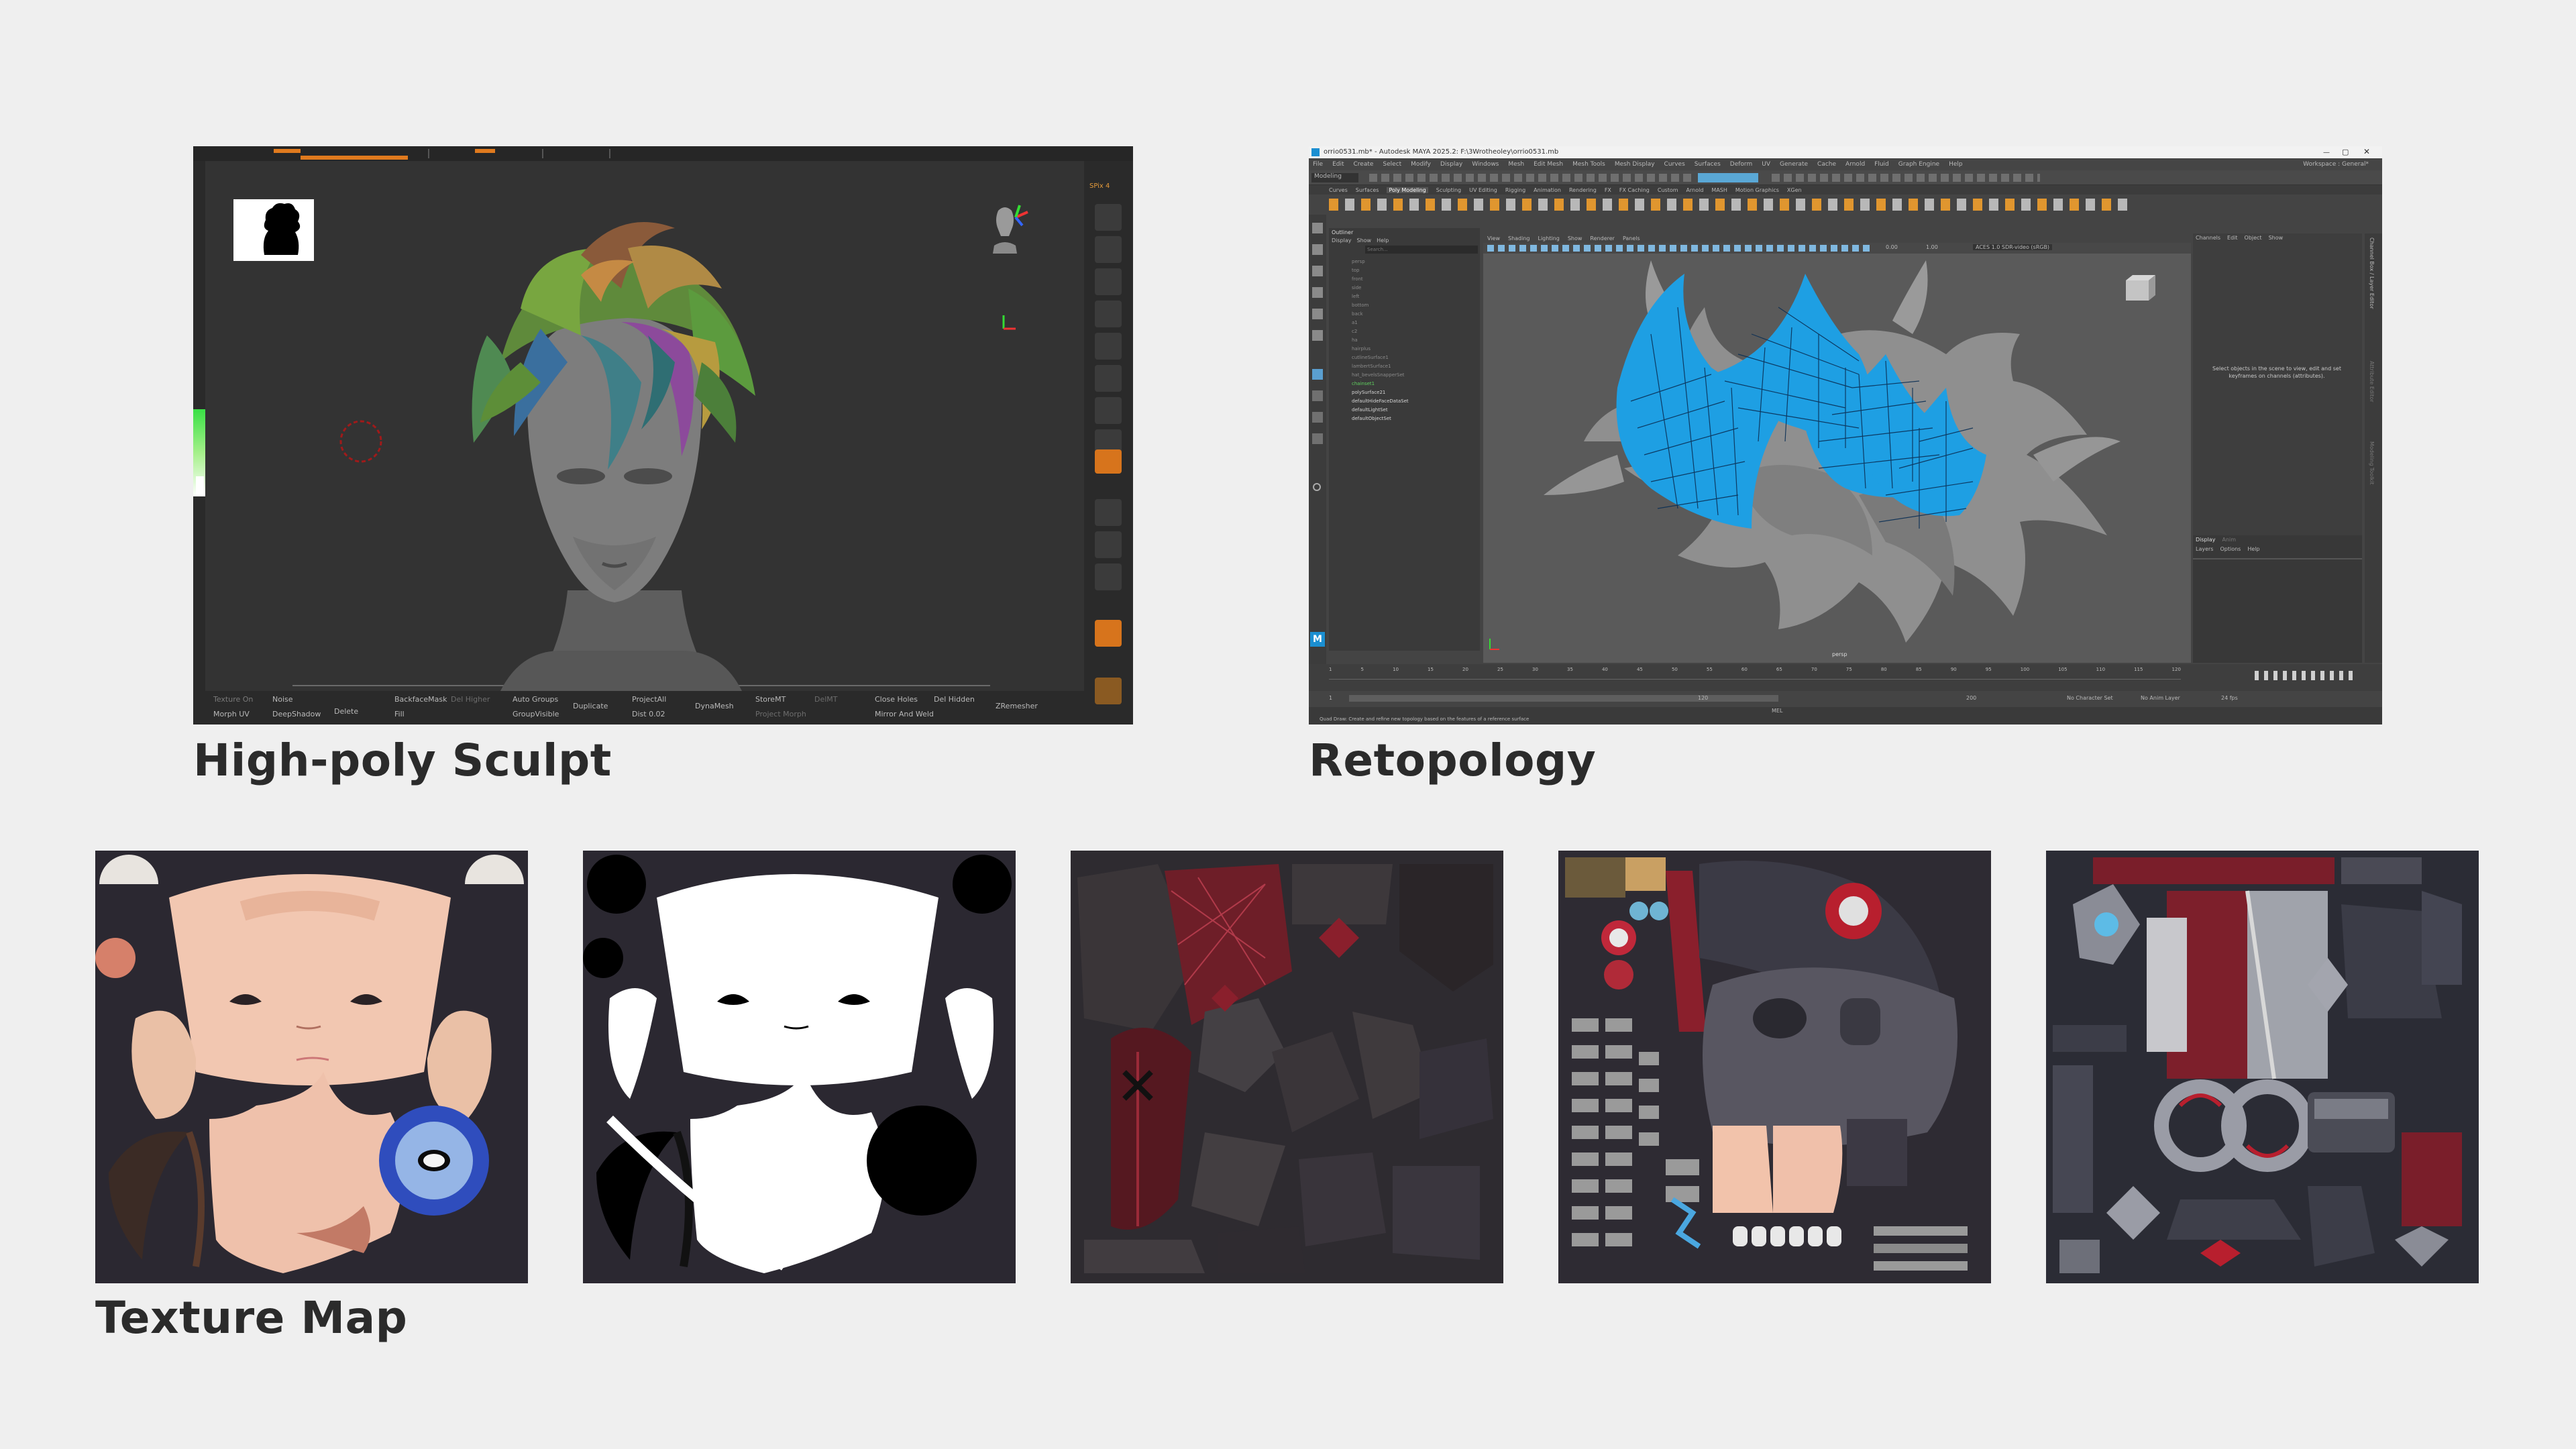 The image size is (2576, 1449). What do you see at coordinates (1794, 190) in the screenshot?
I see `shelf-tab-xgen: XGen` at bounding box center [1794, 190].